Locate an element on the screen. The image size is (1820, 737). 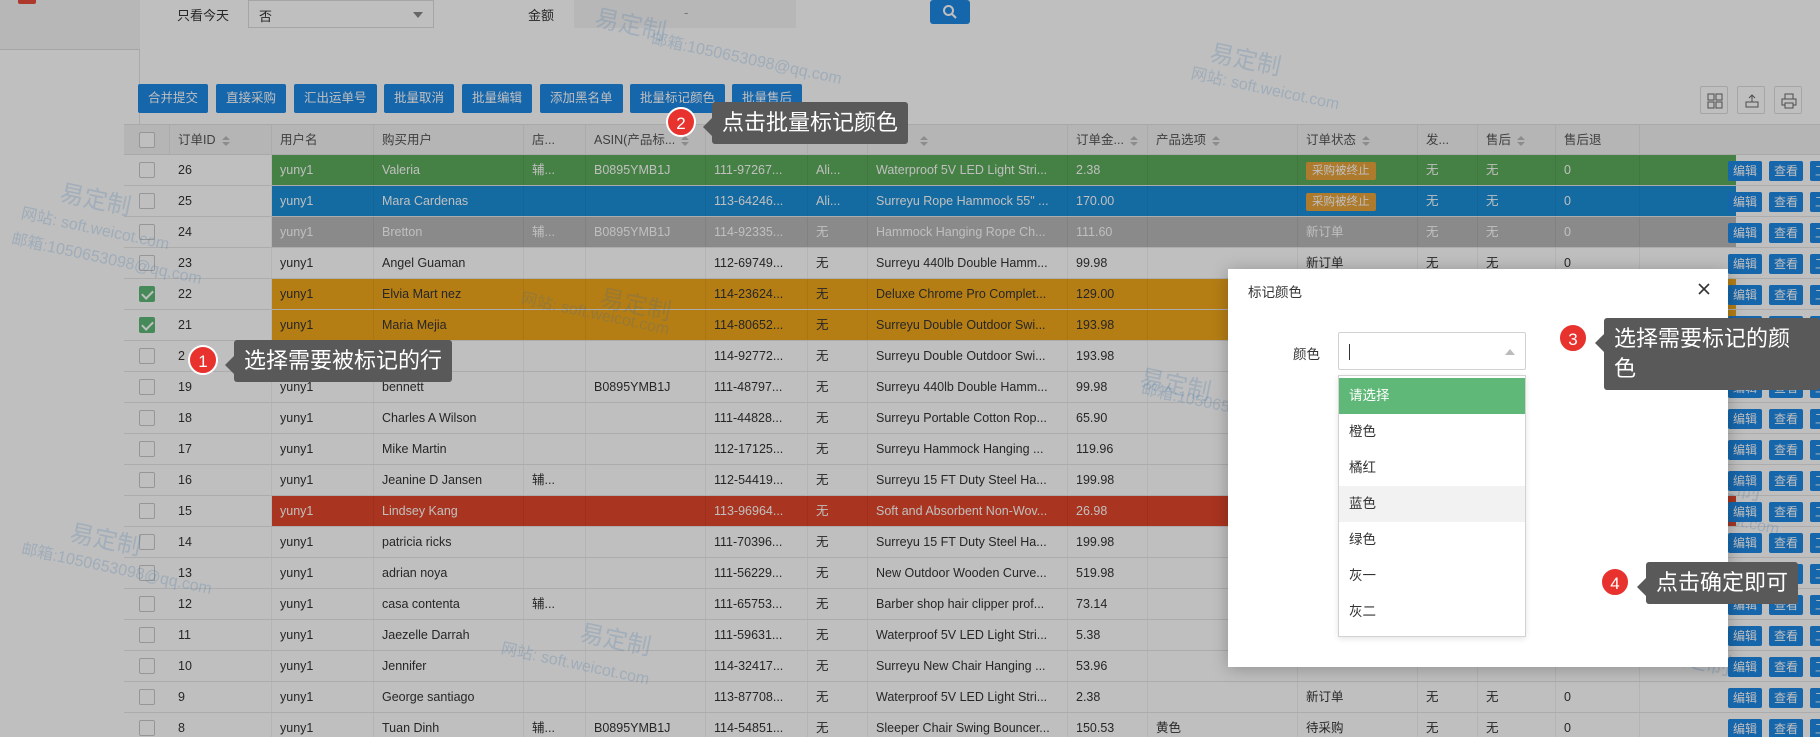
color-option: 请选择 is located at coordinates (1432, 396).